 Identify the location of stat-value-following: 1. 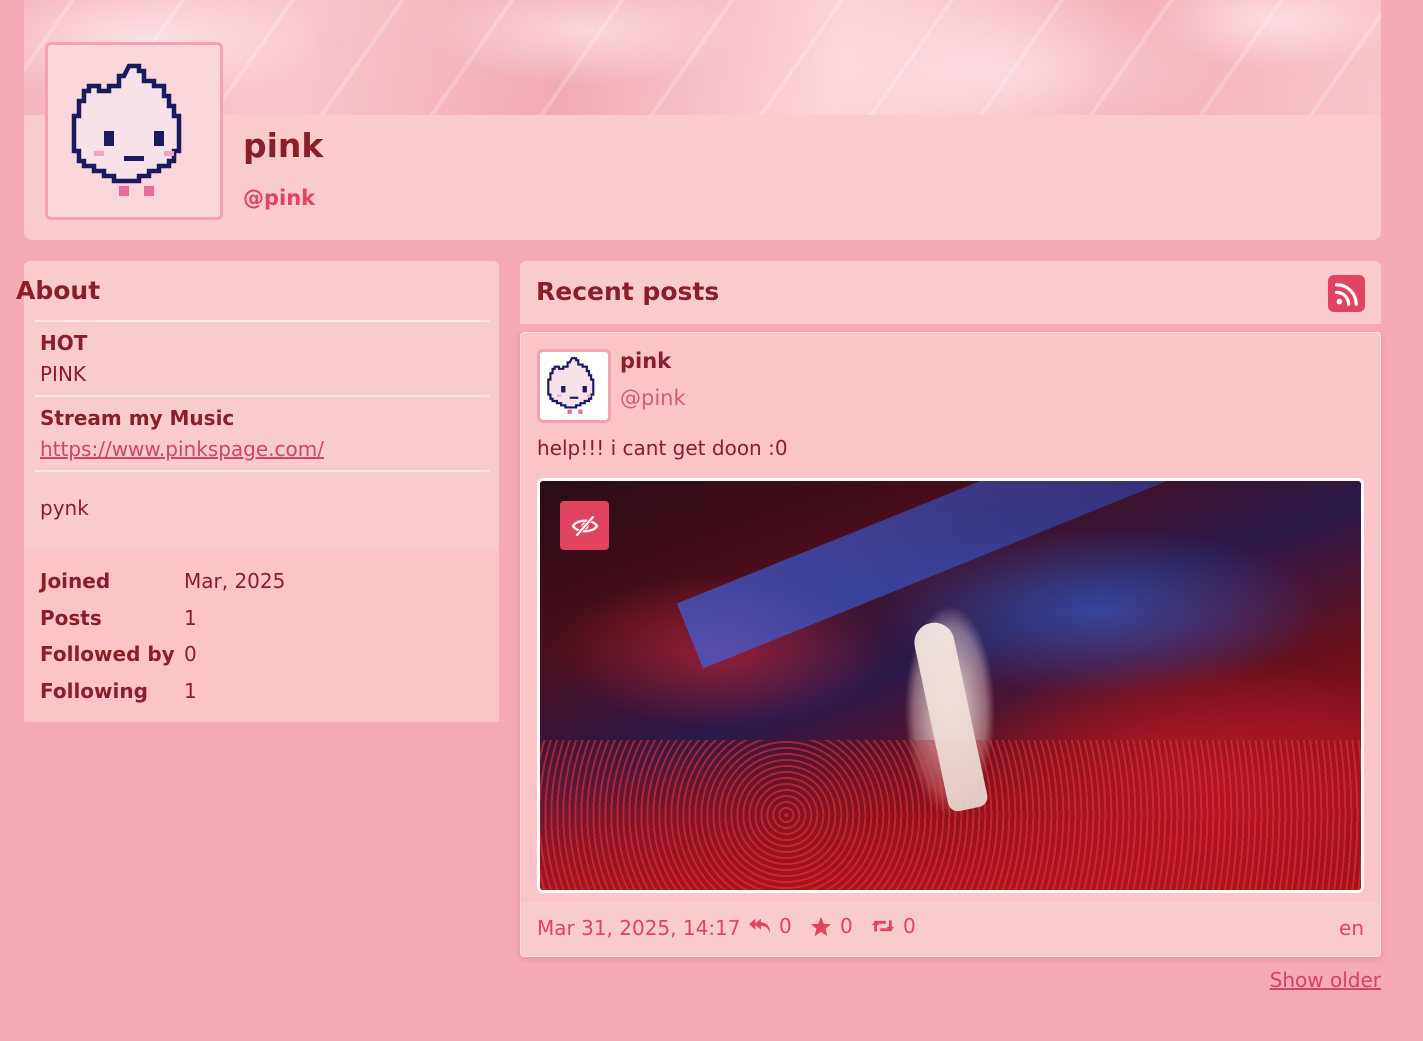
(190, 691).